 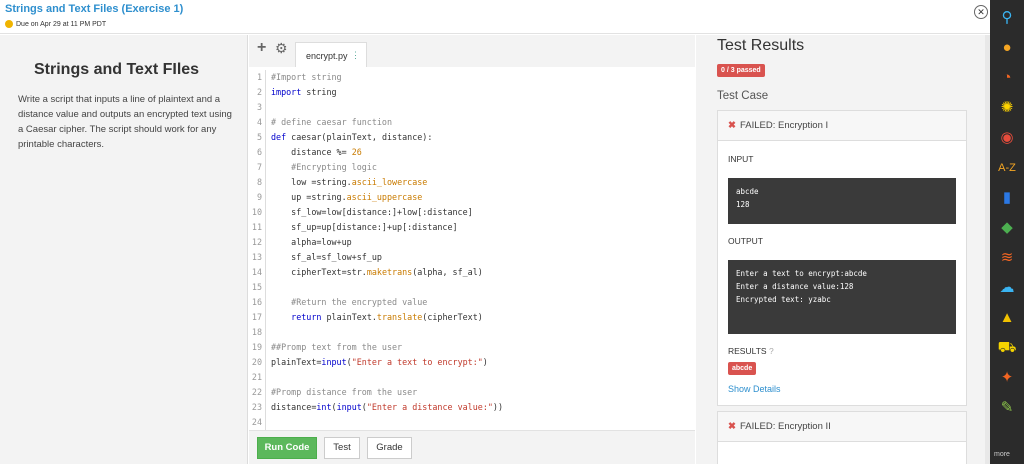 I want to click on code-line: 24, so click(x=472, y=422).